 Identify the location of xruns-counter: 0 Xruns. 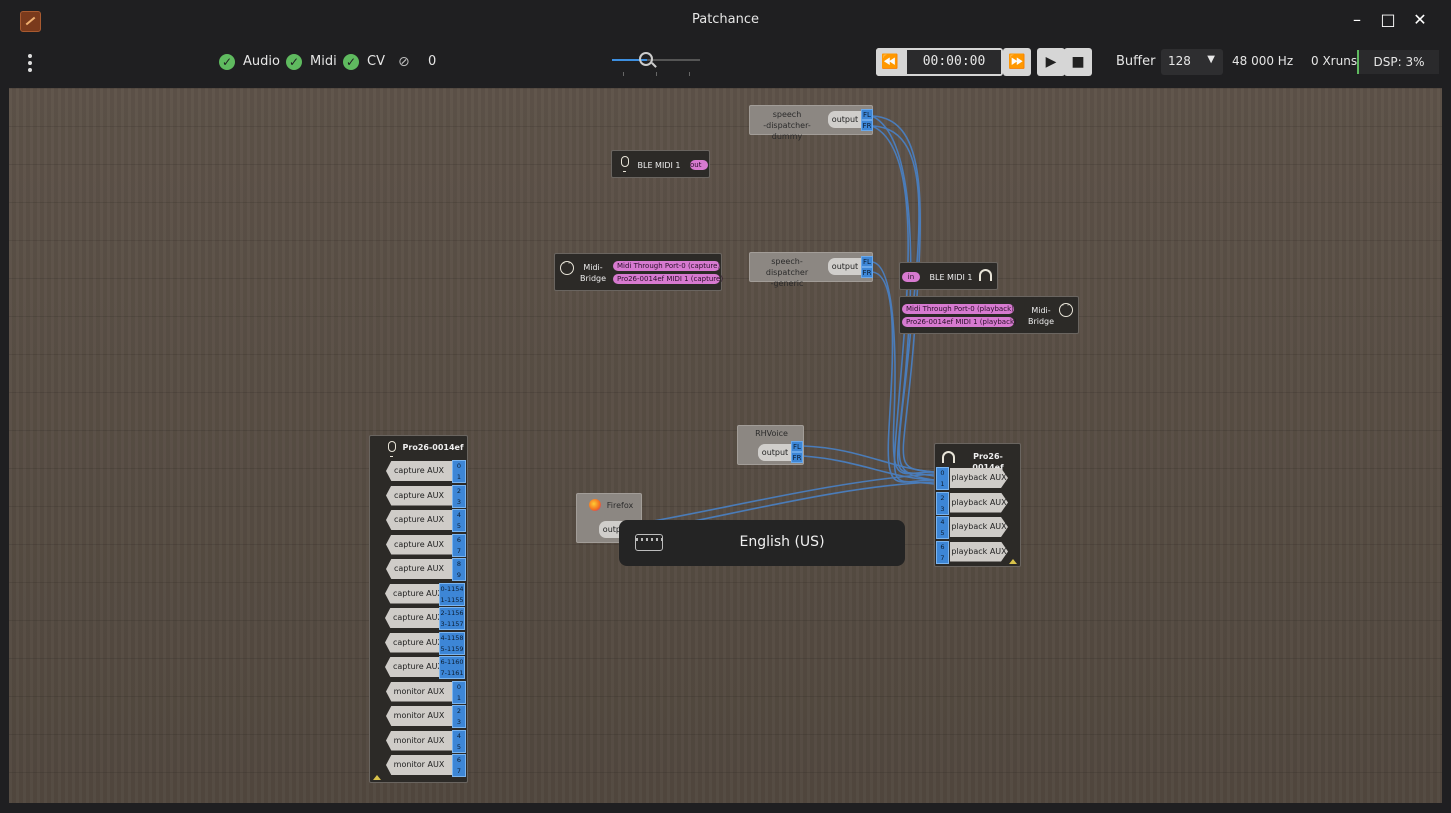
(1334, 61).